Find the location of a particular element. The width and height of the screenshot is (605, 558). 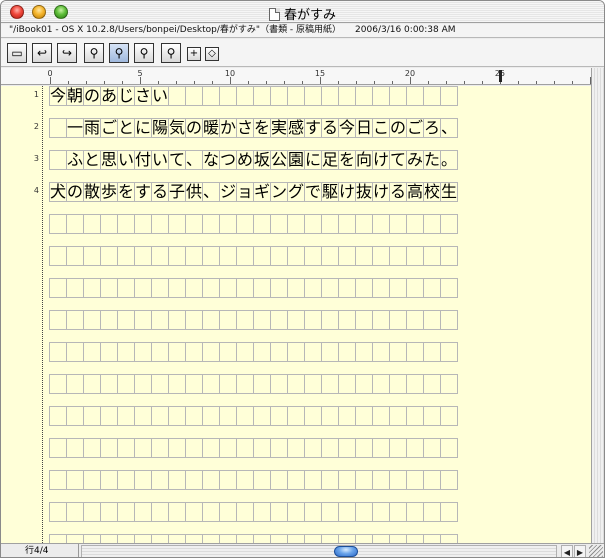

grid-cell: す is located at coordinates (313, 128).